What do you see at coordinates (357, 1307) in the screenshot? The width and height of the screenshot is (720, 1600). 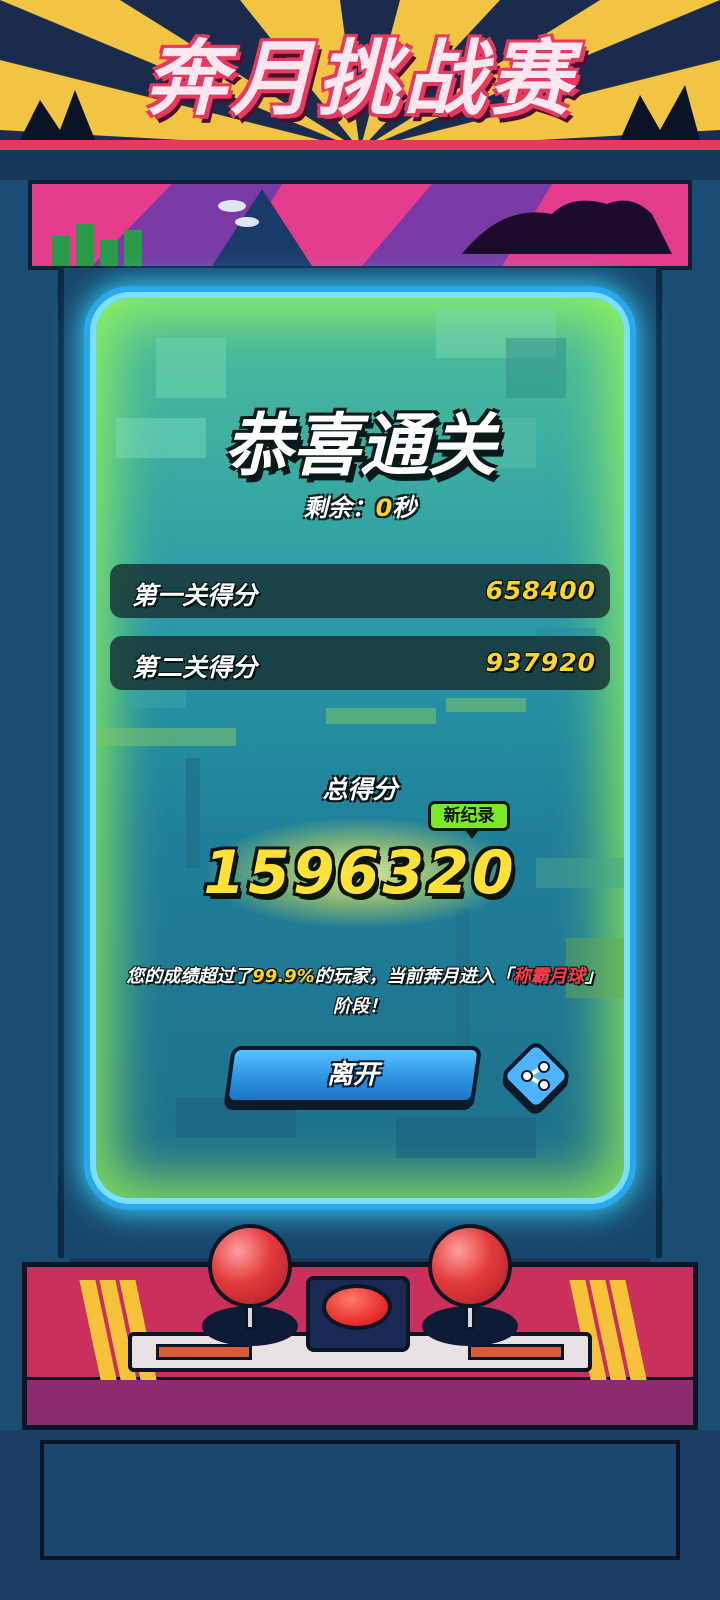 I see `arcade-red-button` at bounding box center [357, 1307].